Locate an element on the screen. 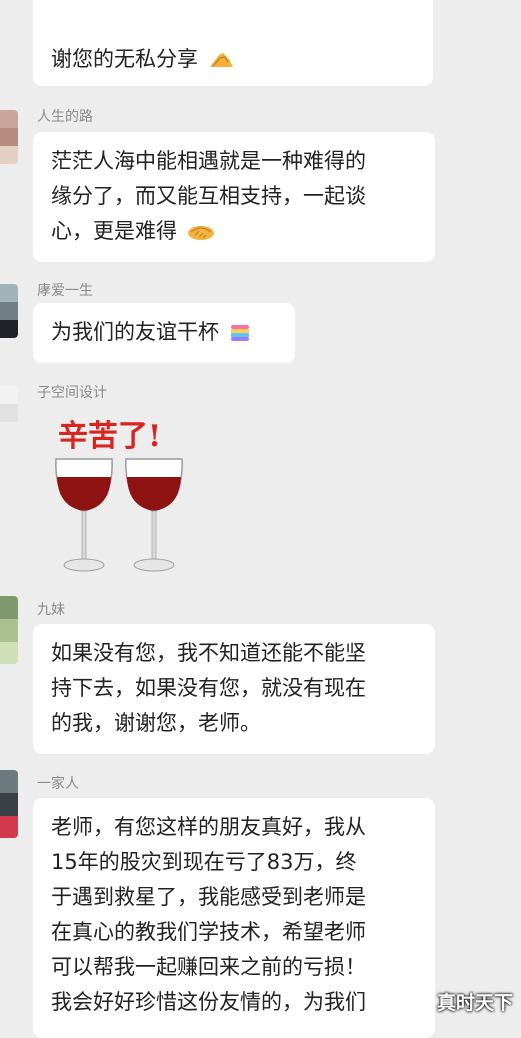  message-bubble-3: 为我们的友谊干杯 is located at coordinates (164, 333).